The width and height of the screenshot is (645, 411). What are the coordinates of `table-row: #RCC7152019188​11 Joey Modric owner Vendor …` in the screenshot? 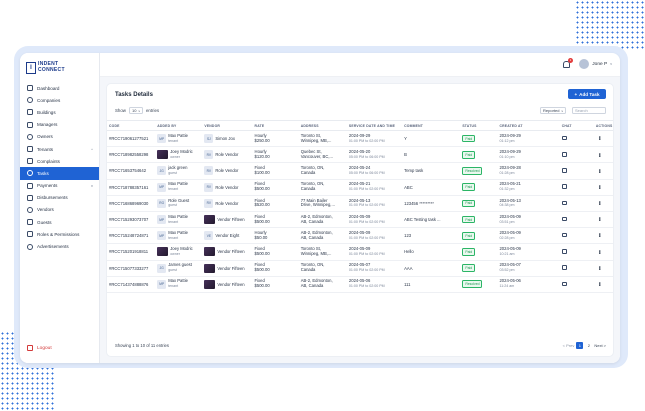 It's located at (360, 252).